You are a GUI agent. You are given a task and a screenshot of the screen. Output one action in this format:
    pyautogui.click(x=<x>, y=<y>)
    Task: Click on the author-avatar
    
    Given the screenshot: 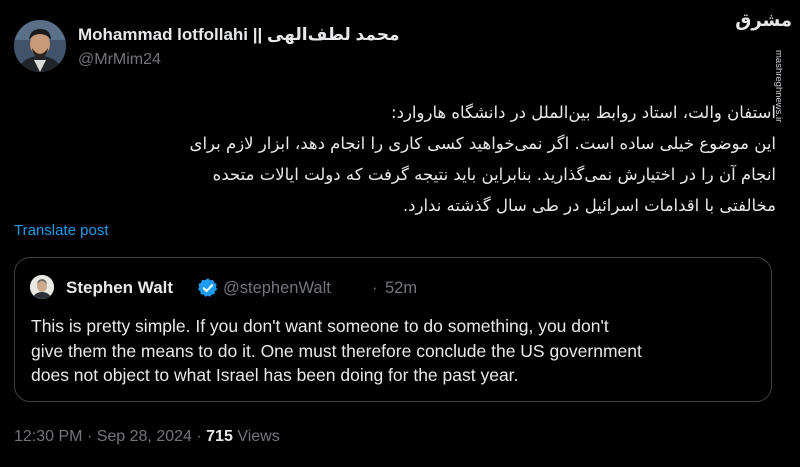 What is the action you would take?
    pyautogui.click(x=40, y=46)
    